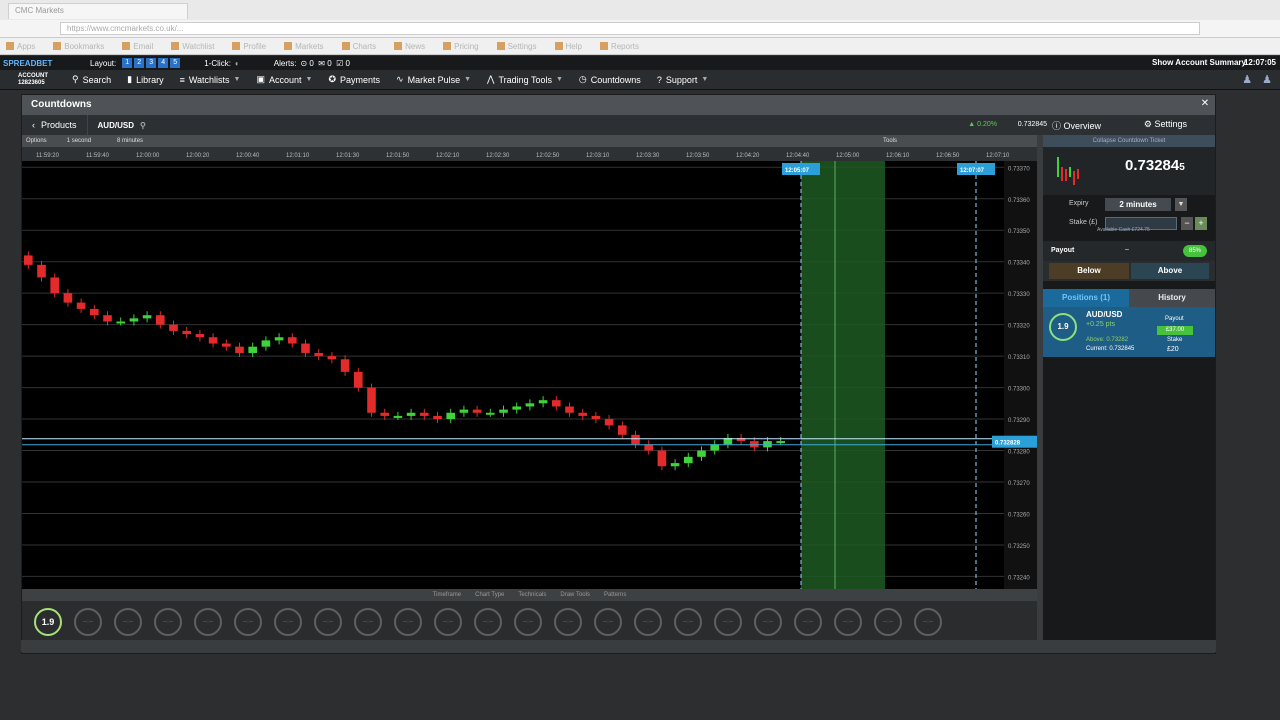 This screenshot has height=720, width=1280. Describe the element at coordinates (198, 46) in the screenshot. I see `bookmark-label: Watchlist` at that location.